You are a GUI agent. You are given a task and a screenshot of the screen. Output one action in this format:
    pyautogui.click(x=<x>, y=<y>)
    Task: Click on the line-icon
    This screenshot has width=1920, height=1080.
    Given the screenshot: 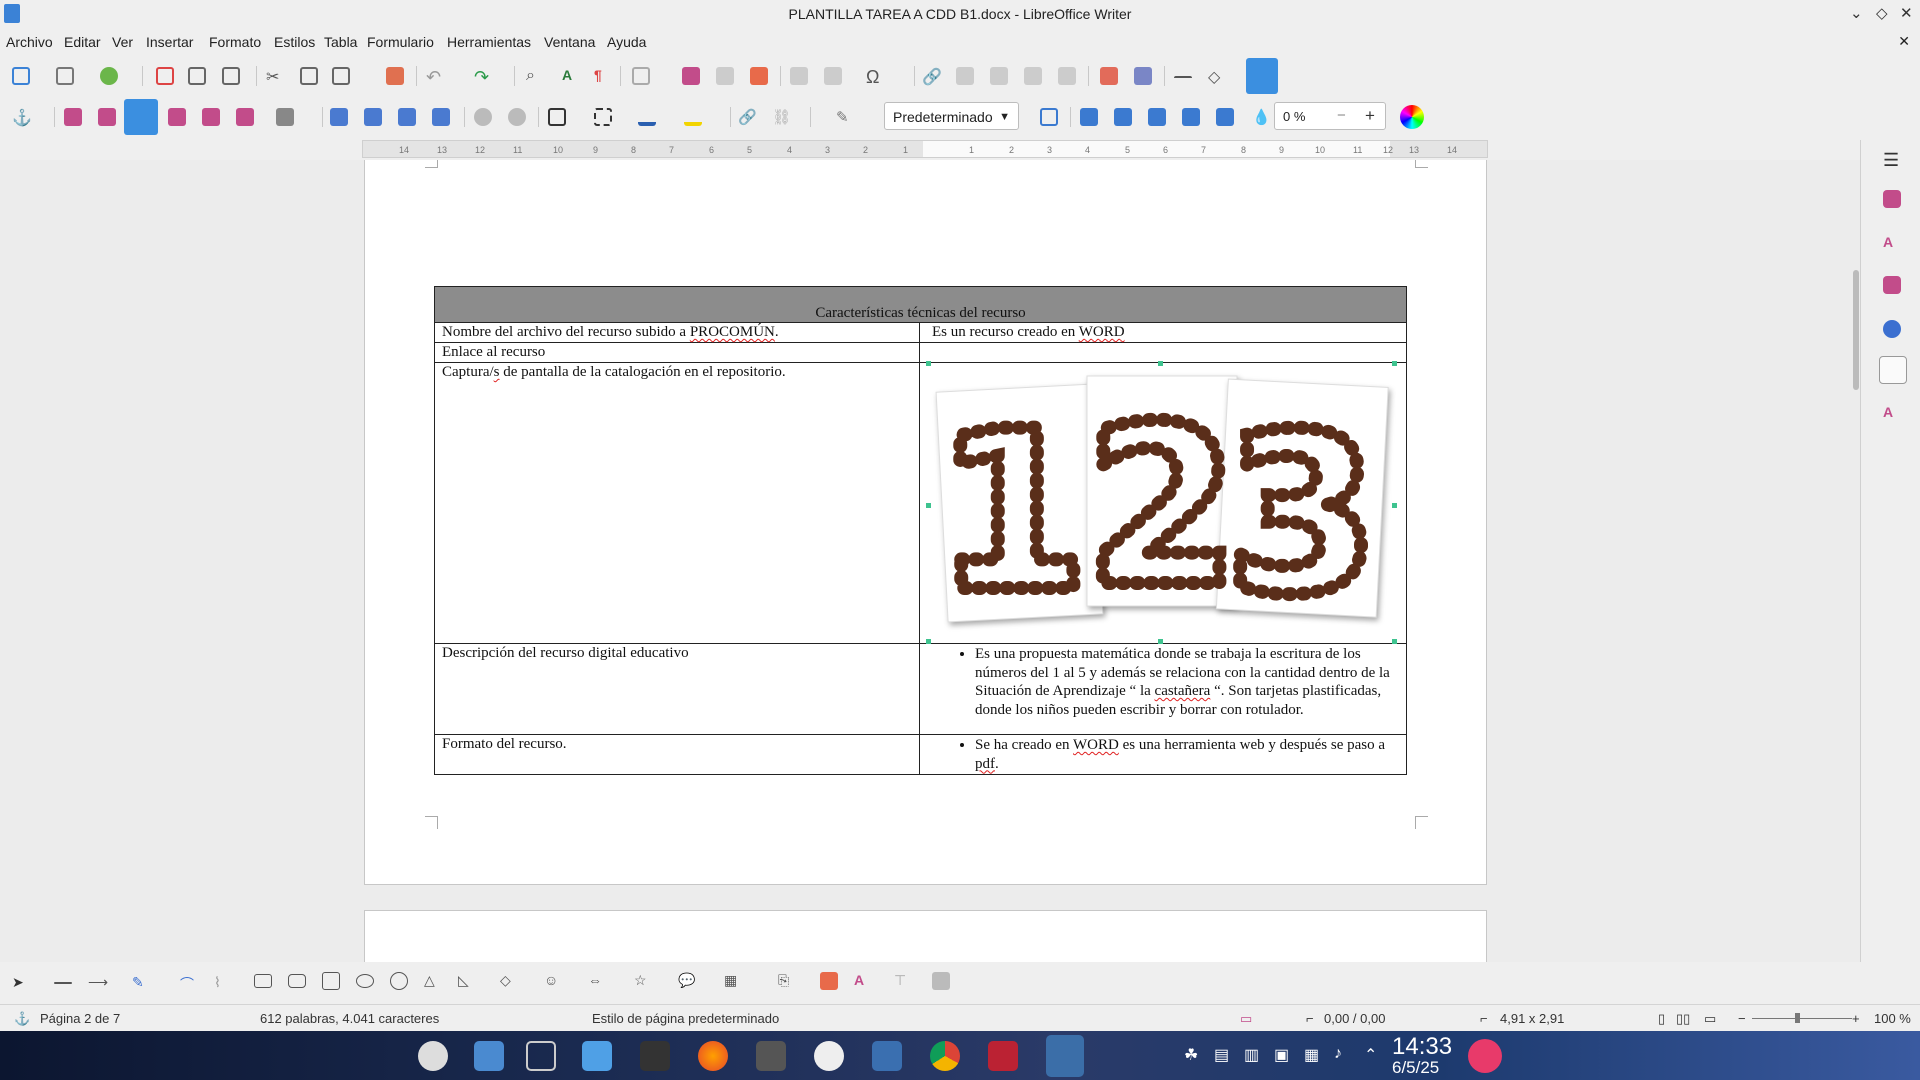 What is the action you would take?
    pyautogui.click(x=63, y=983)
    